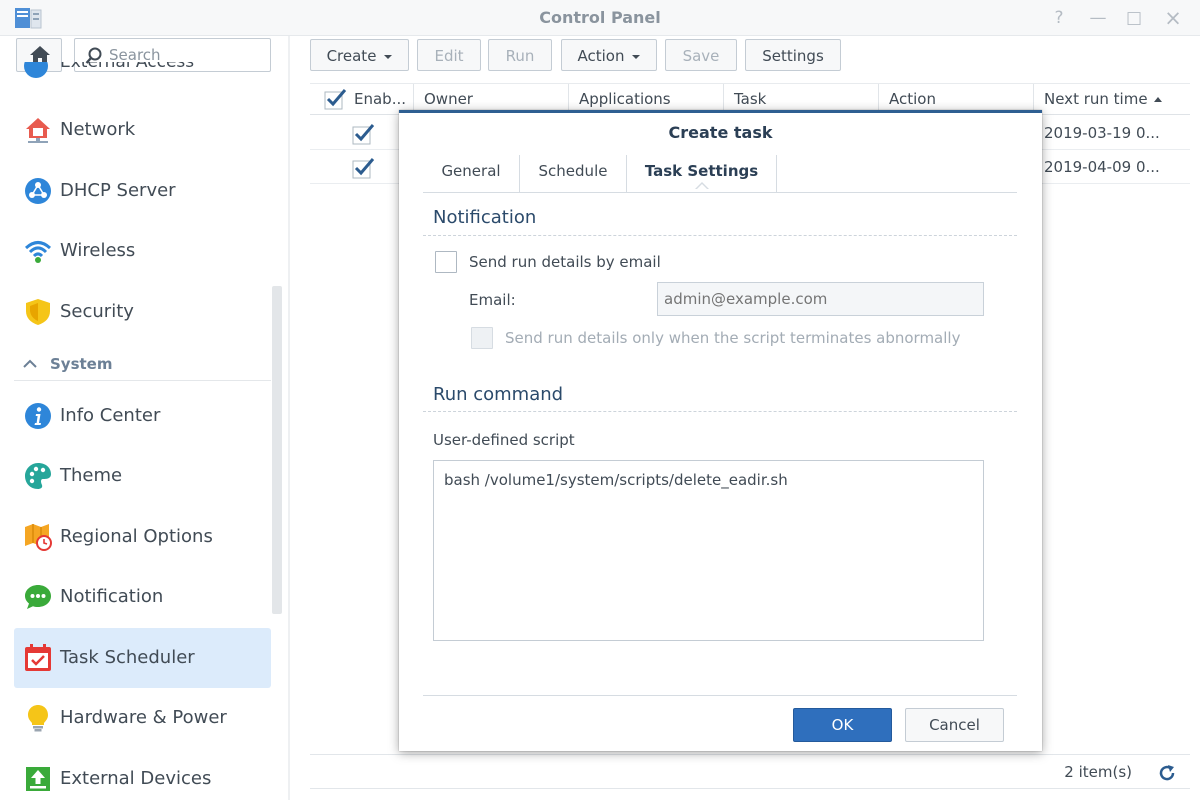 The width and height of the screenshot is (1200, 809). I want to click on sidebar-item-dhcp-server: DHCP Server, so click(142, 191).